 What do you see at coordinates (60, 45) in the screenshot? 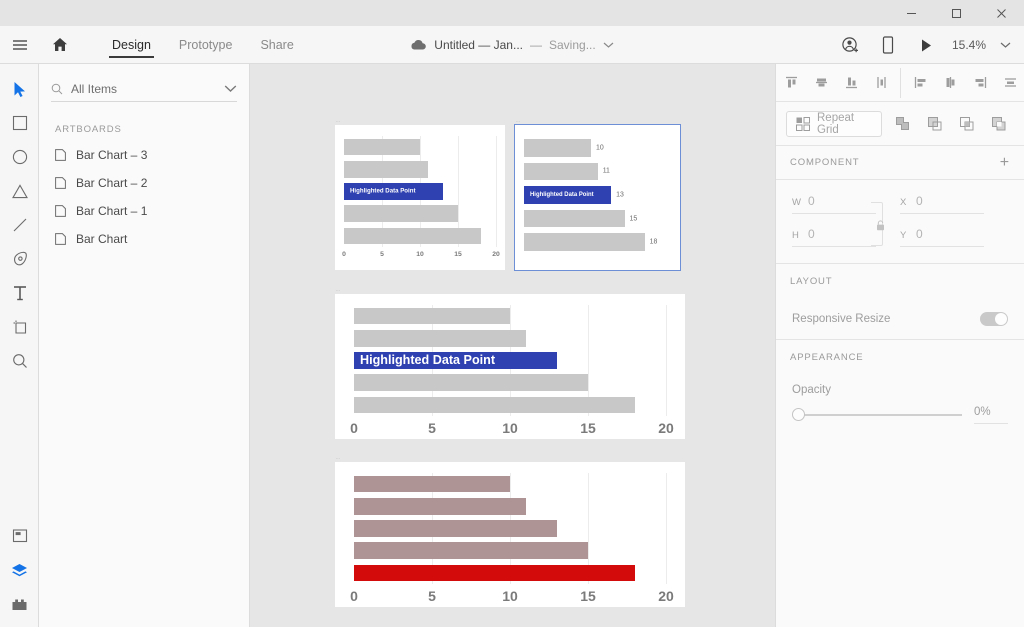
I see `home-icon` at bounding box center [60, 45].